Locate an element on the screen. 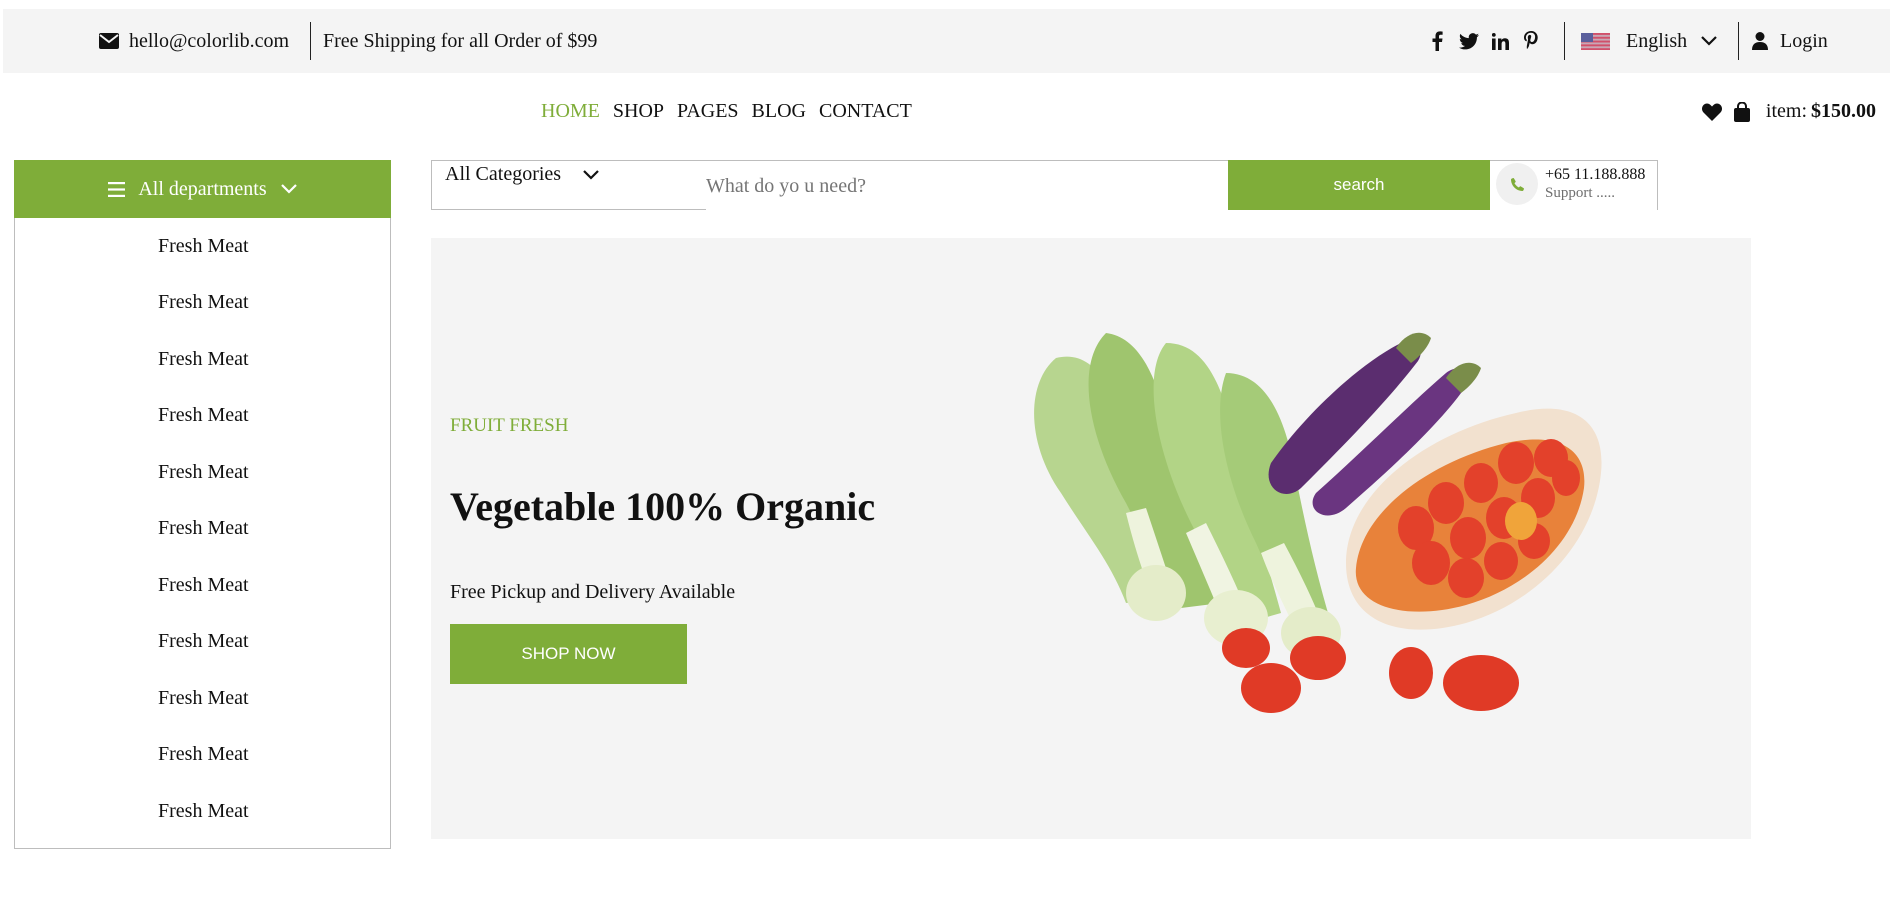  search-button: search is located at coordinates (1359, 185).